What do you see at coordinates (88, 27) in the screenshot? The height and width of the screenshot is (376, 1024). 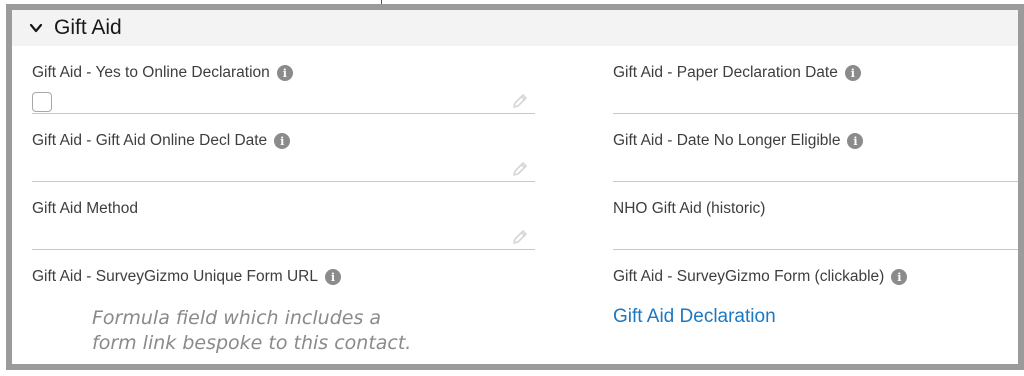 I see `section-title: Gift Aid` at bounding box center [88, 27].